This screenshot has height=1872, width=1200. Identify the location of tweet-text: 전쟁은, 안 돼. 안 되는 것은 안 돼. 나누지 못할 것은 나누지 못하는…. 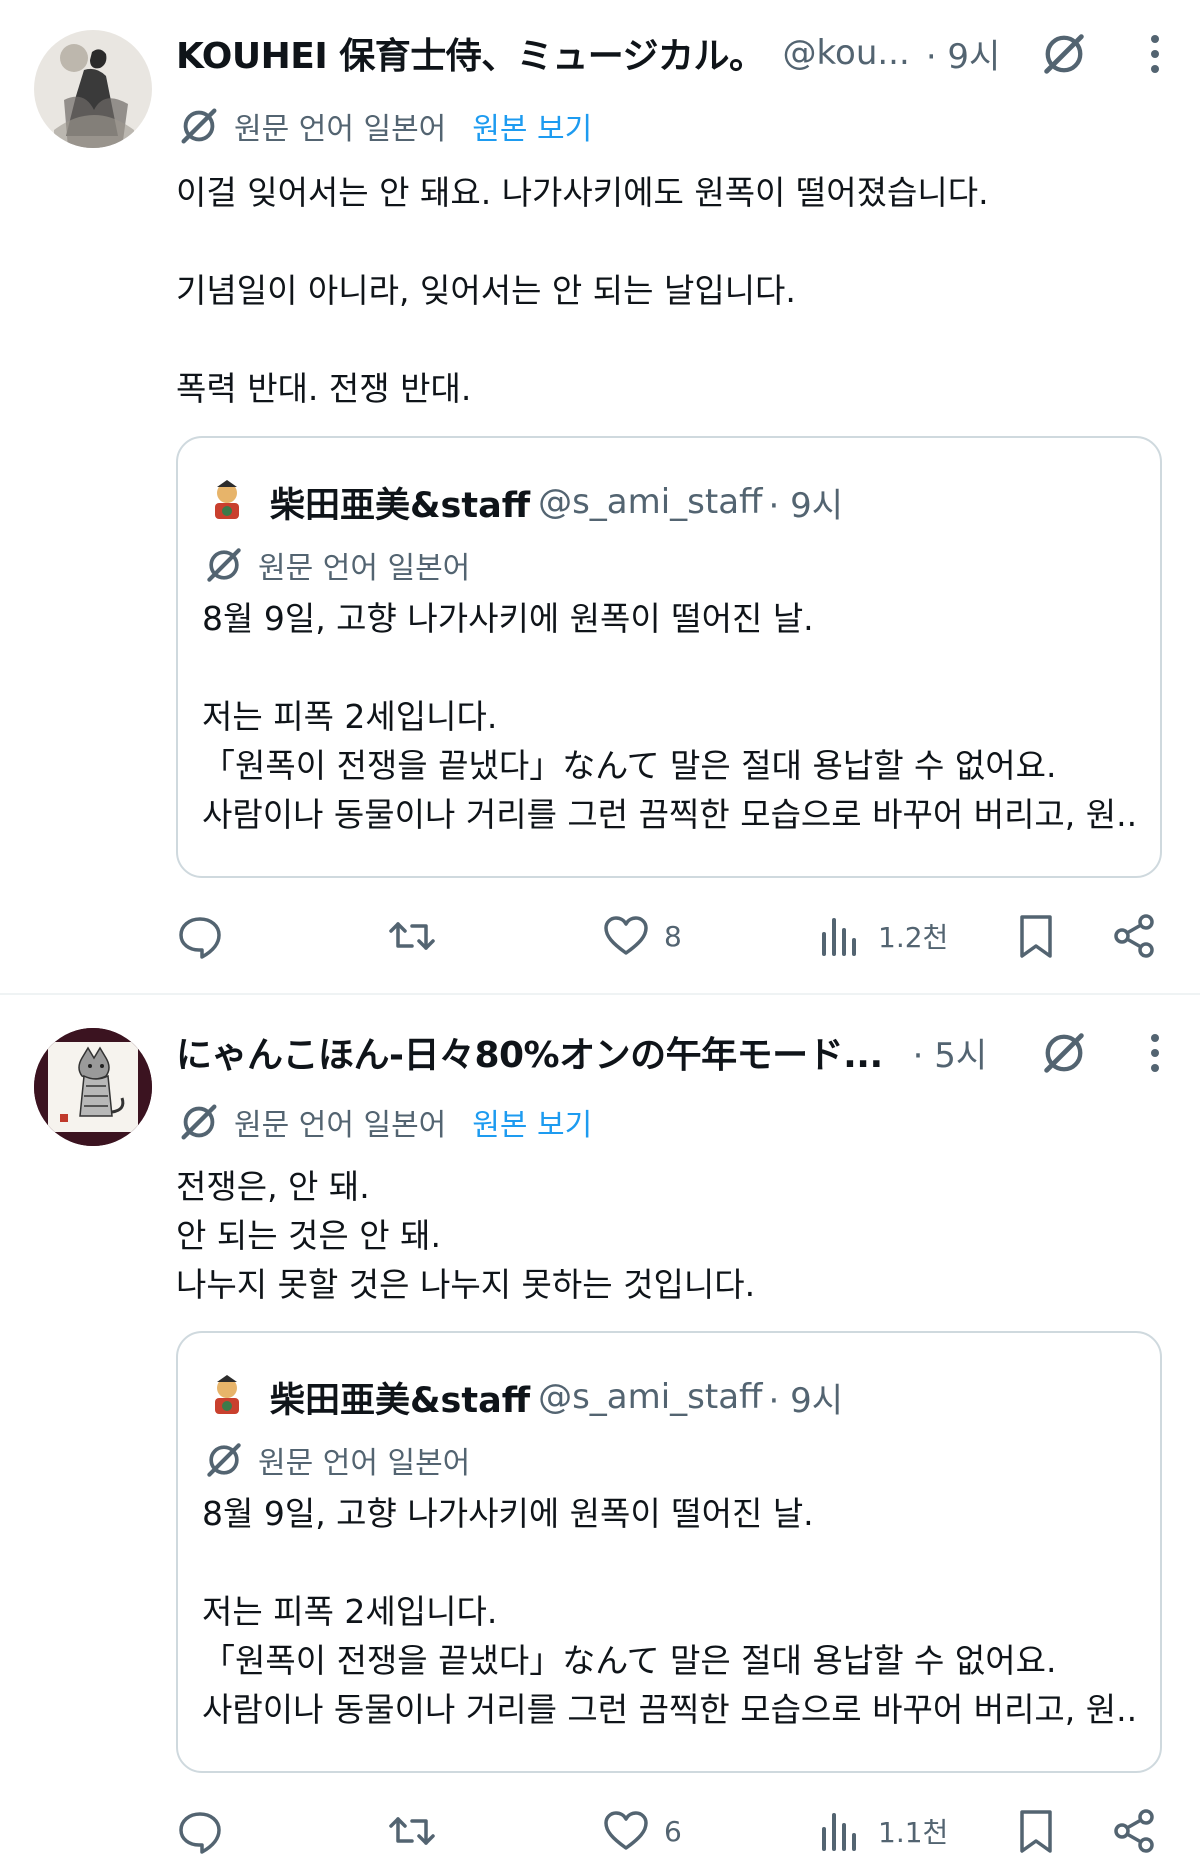
(668, 1235).